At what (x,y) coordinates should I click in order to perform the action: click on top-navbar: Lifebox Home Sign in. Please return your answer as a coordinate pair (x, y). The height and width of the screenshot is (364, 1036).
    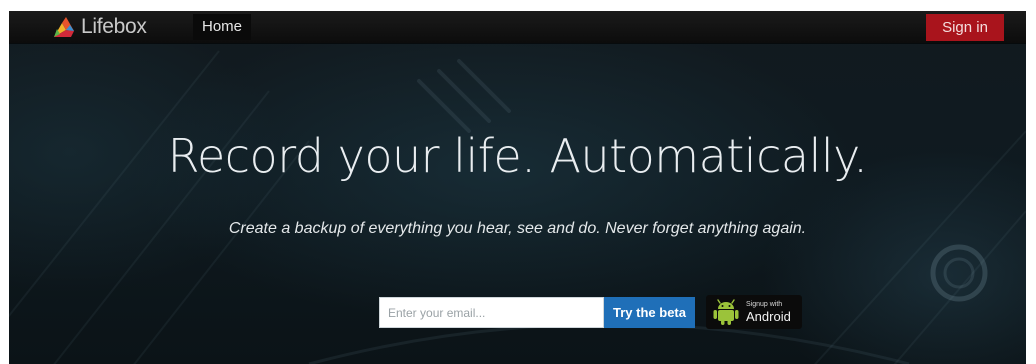
    Looking at the image, I should click on (517, 27).